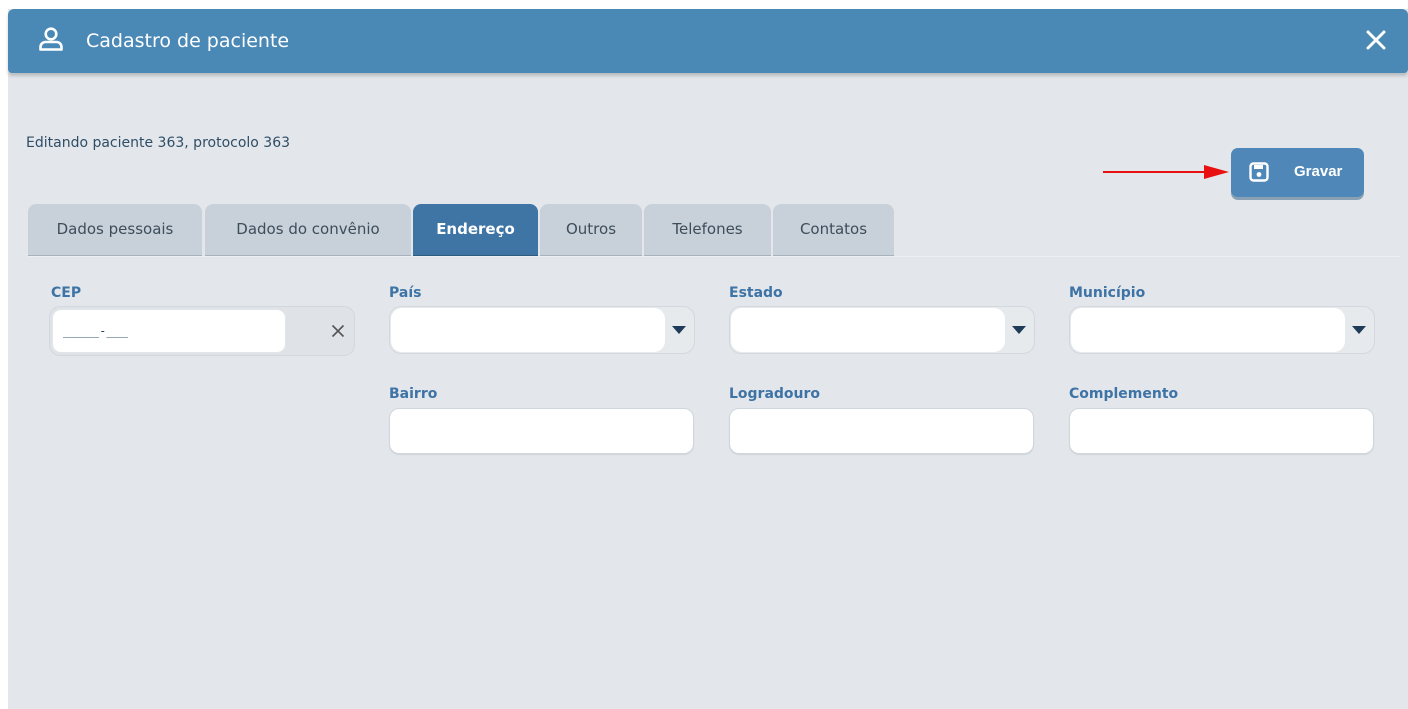  I want to click on pais-select-value, so click(528, 330).